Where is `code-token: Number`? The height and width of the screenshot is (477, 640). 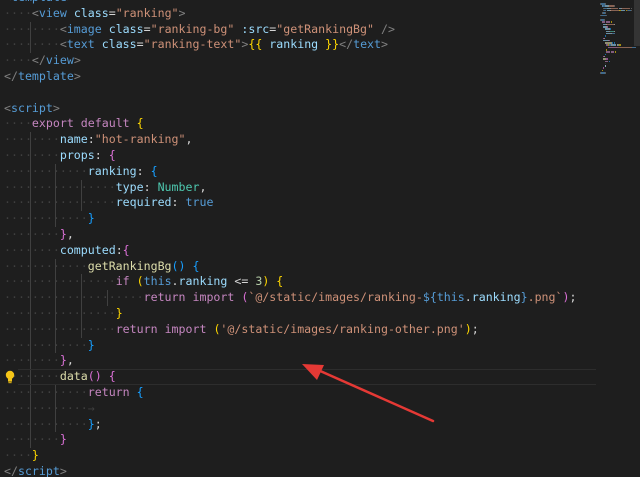 code-token: Number is located at coordinates (178, 186).